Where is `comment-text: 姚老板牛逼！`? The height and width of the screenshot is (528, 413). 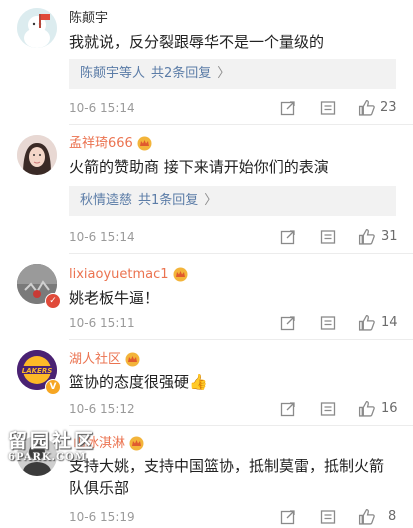 comment-text: 姚老板牛逼！ is located at coordinates (114, 298).